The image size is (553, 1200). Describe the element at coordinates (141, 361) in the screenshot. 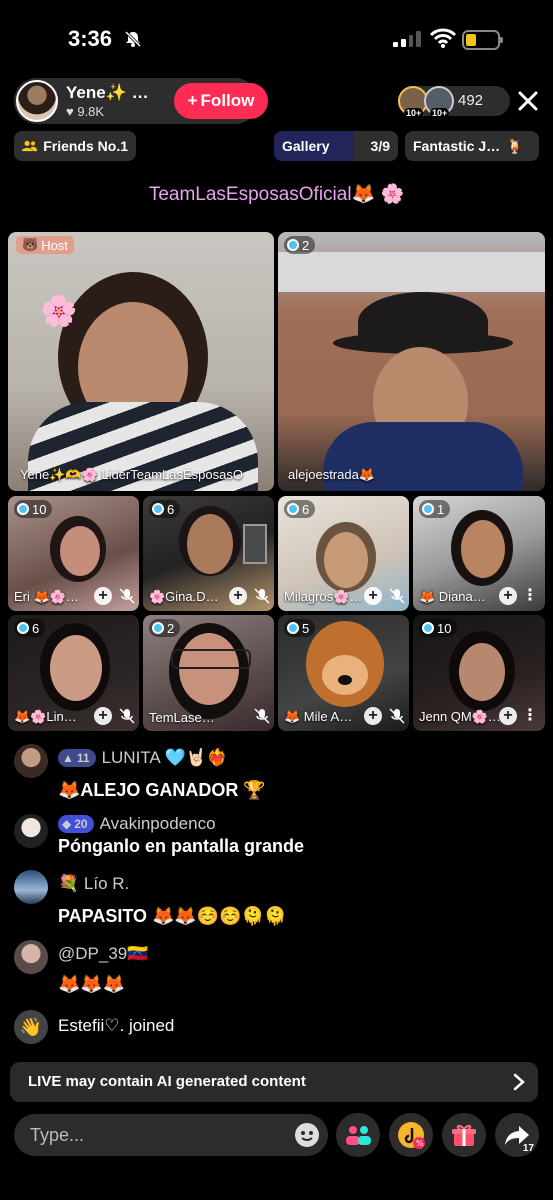

I see `host-video-tile: 🌸 🐻 Host Yene✨🫶🌸 LiderTeamLasEsposasO` at that location.